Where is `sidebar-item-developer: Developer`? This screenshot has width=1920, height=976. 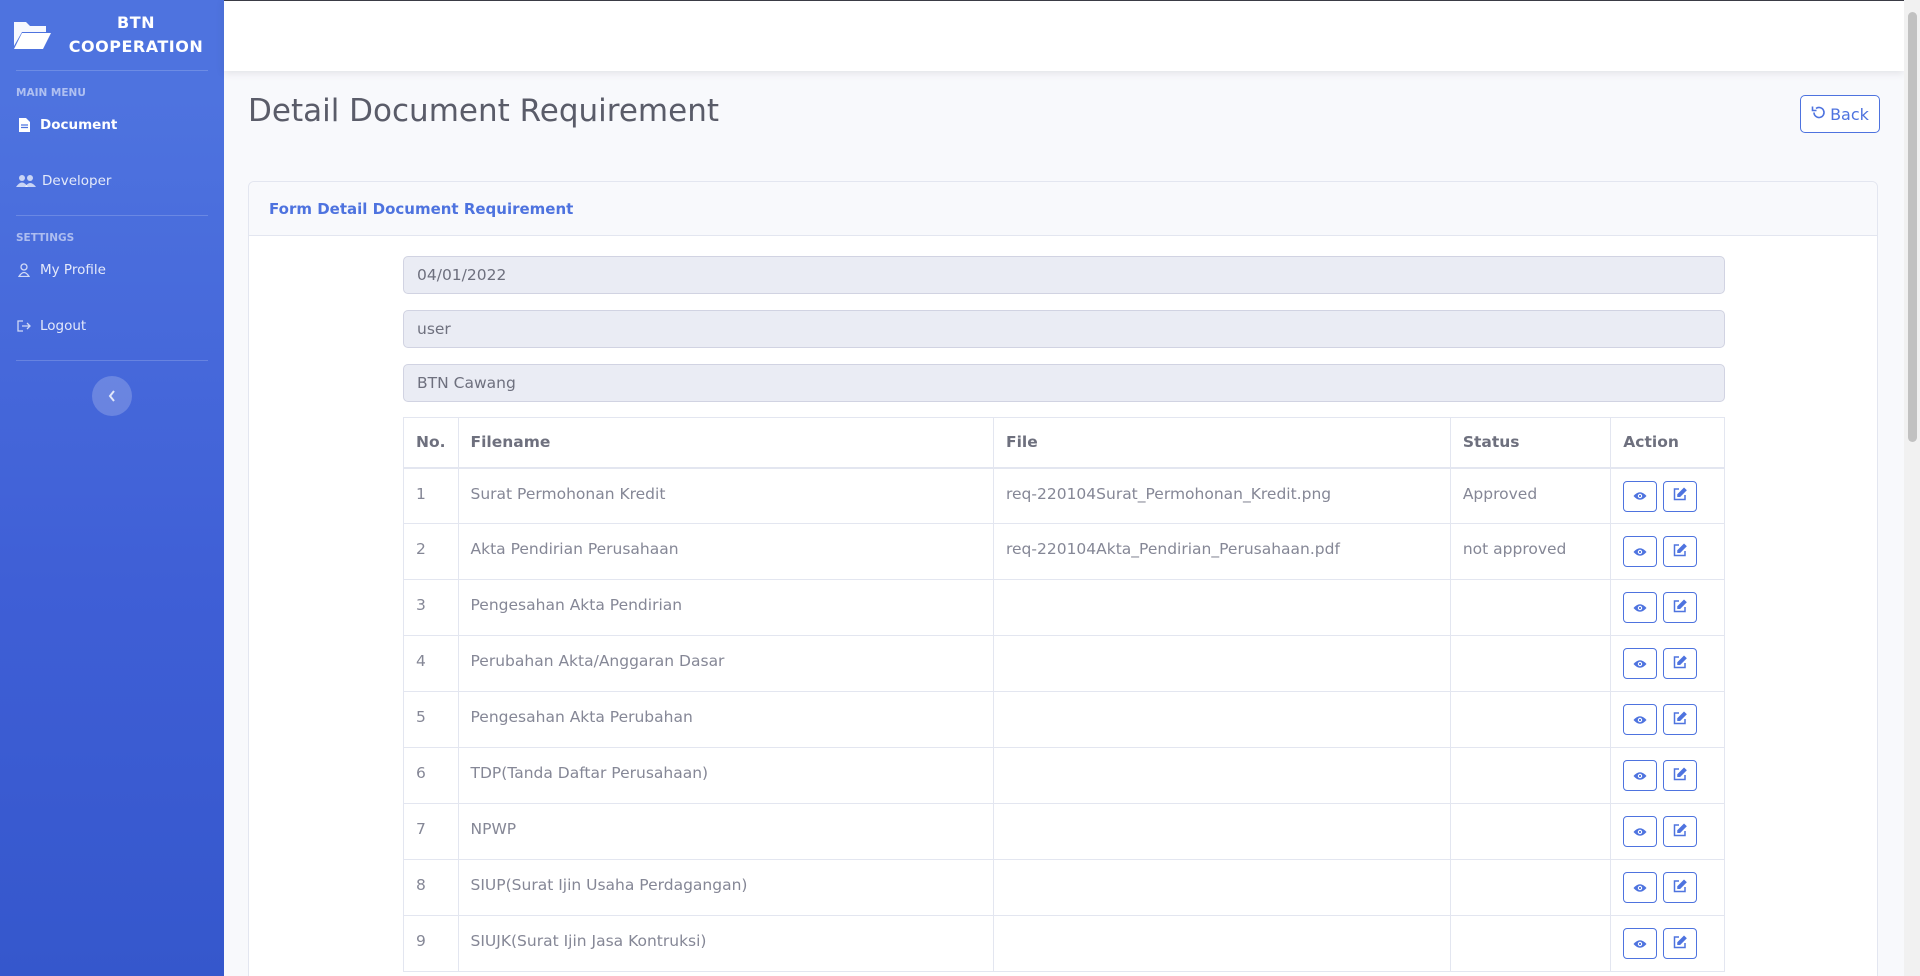
sidebar-item-developer: Developer is located at coordinates (112, 181).